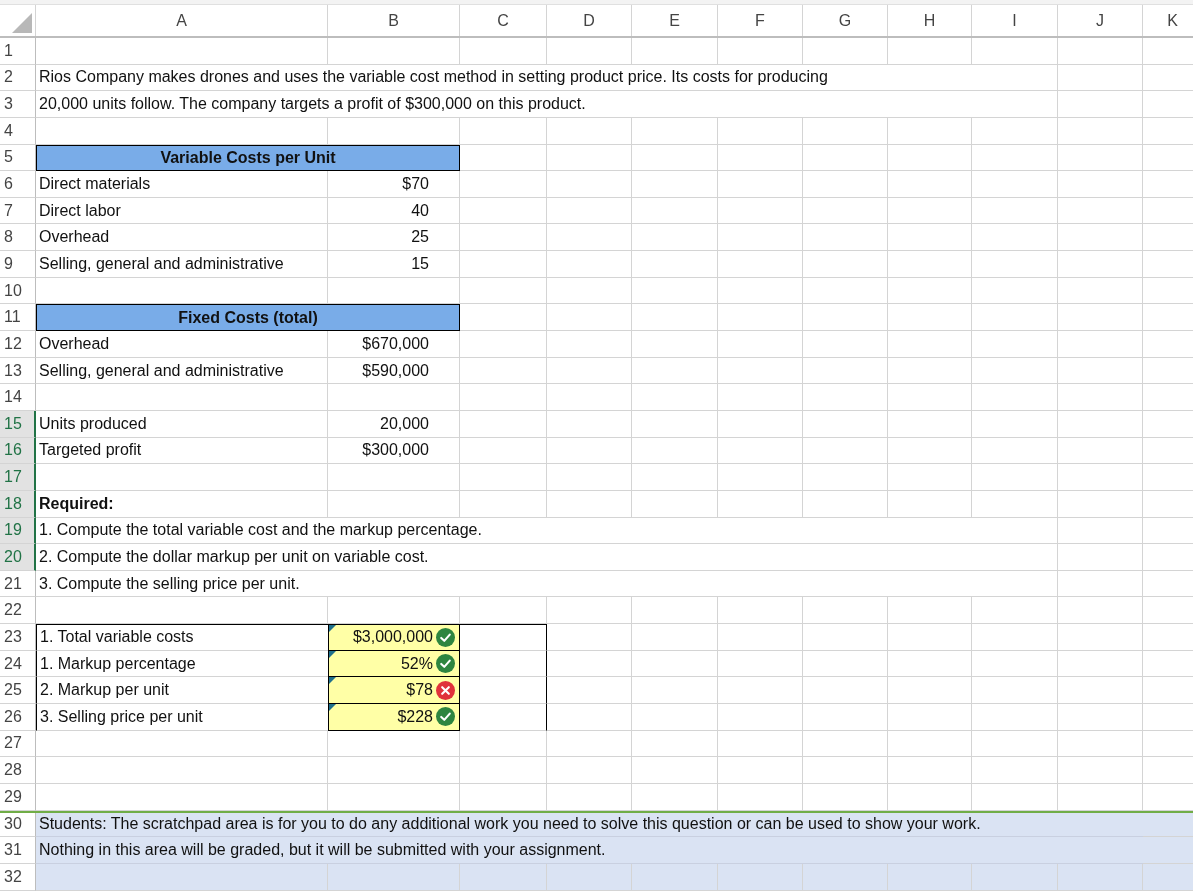  I want to click on row-number: 4, so click(18, 131).